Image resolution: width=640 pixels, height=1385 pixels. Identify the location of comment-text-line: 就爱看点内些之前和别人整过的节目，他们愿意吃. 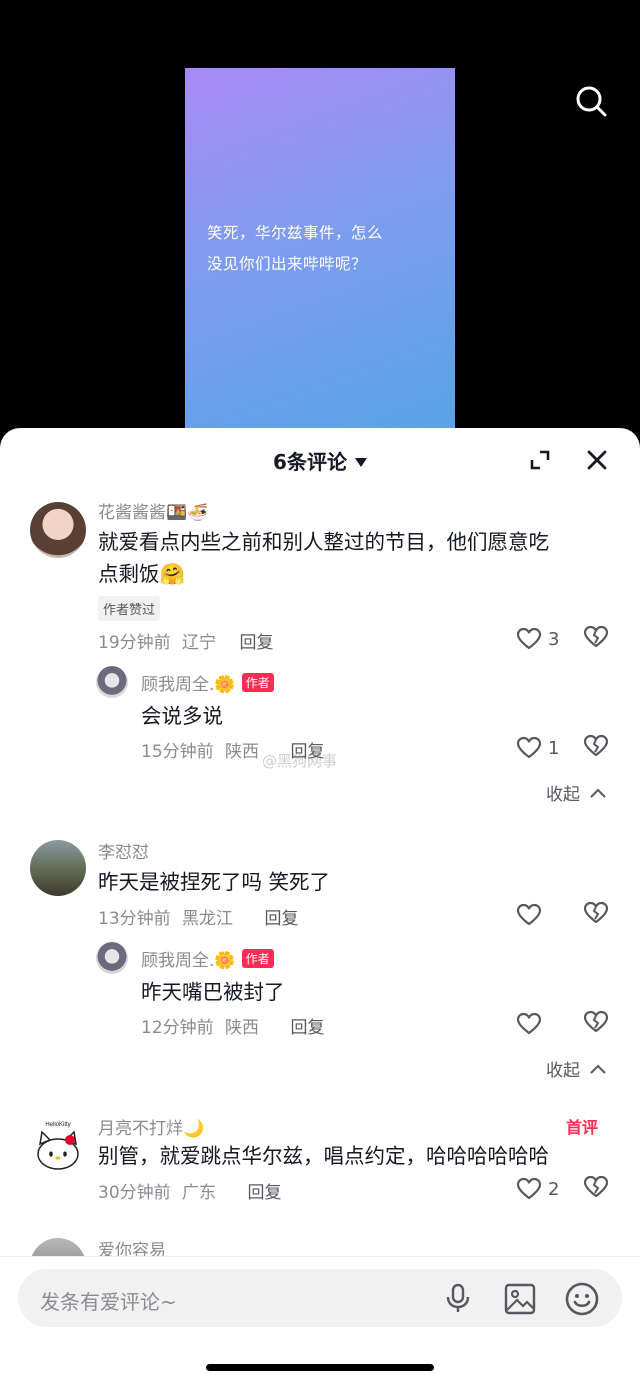
(323, 542).